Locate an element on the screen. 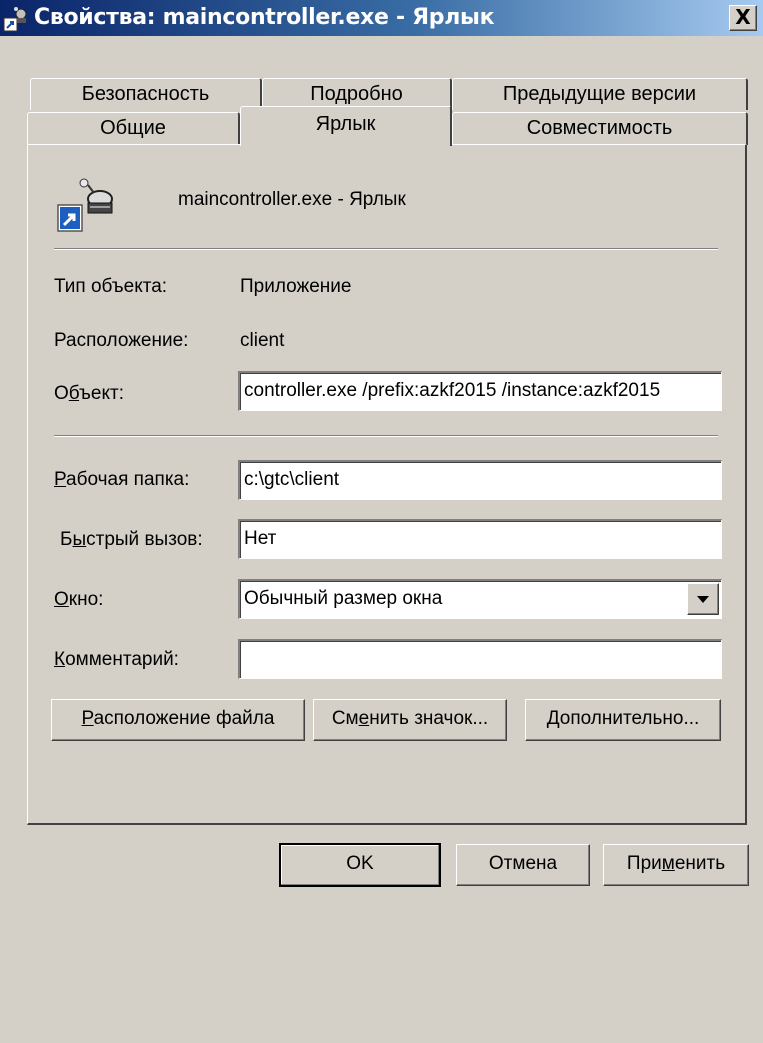 Image resolution: width=763 pixels, height=1043 pixels. type-label: Тип объекта: is located at coordinates (111, 286).